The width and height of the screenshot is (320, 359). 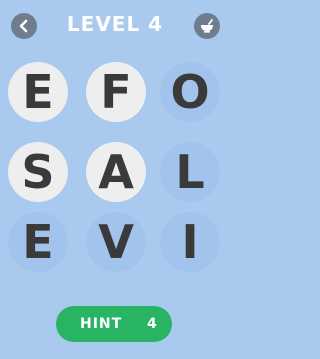 I want to click on bowl-icon, so click(x=207, y=26).